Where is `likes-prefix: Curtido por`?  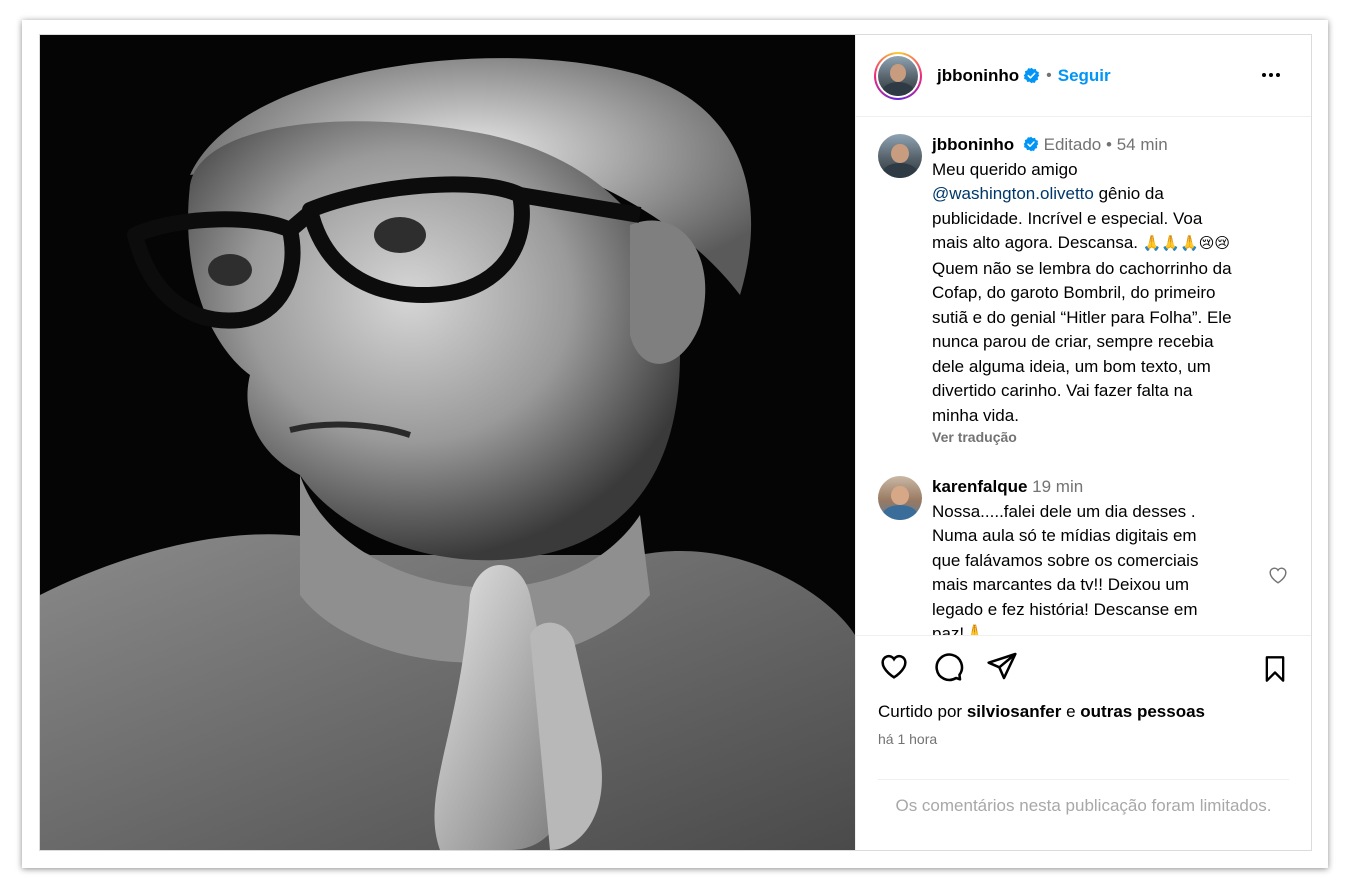
likes-prefix: Curtido por is located at coordinates (920, 711).